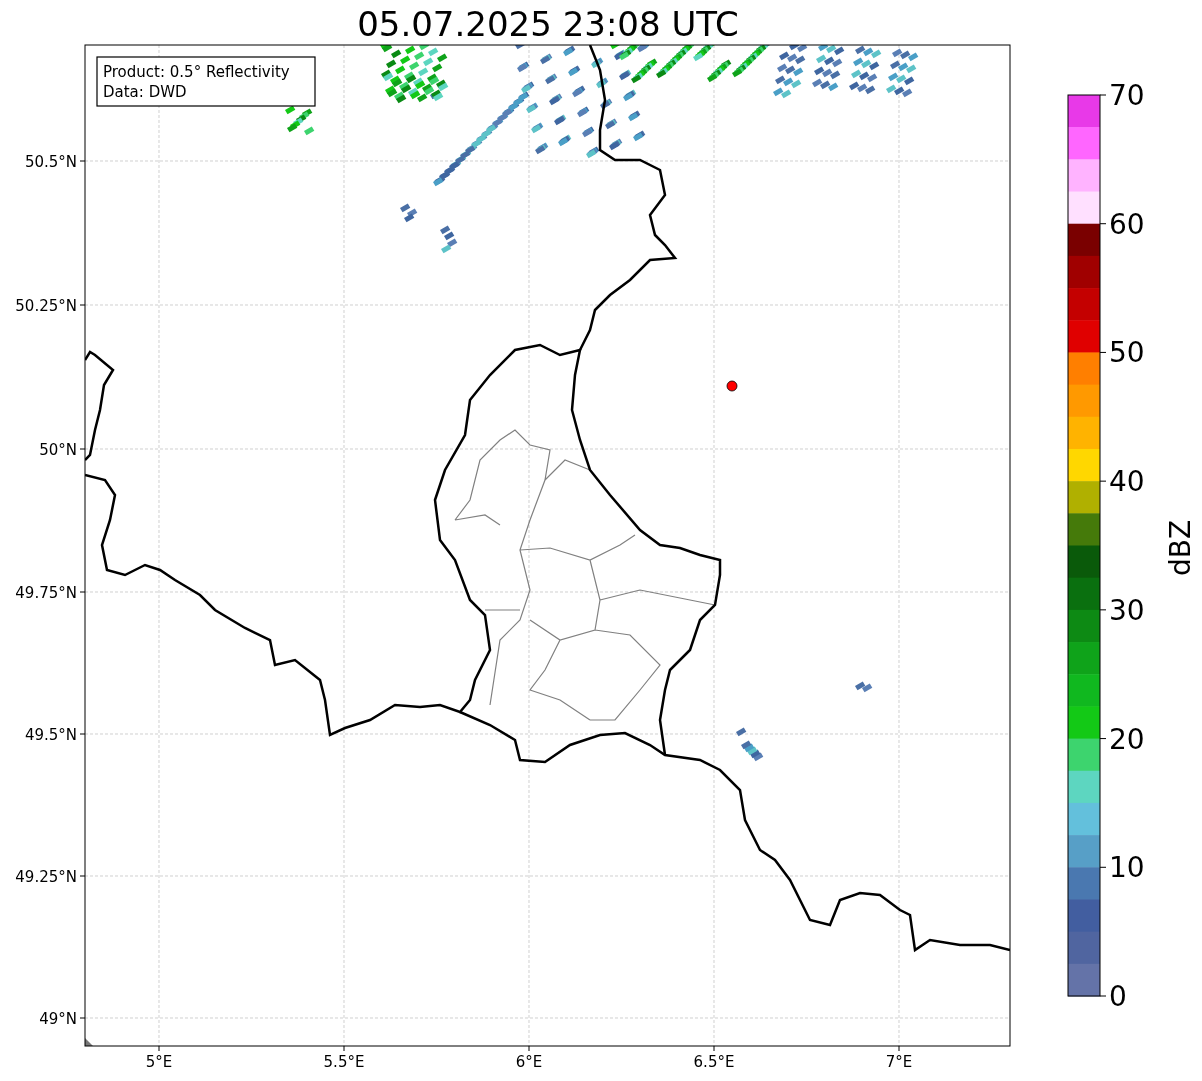 The image size is (1202, 1081). I want to click on latitude-label: 49.25°N, so click(46, 877).